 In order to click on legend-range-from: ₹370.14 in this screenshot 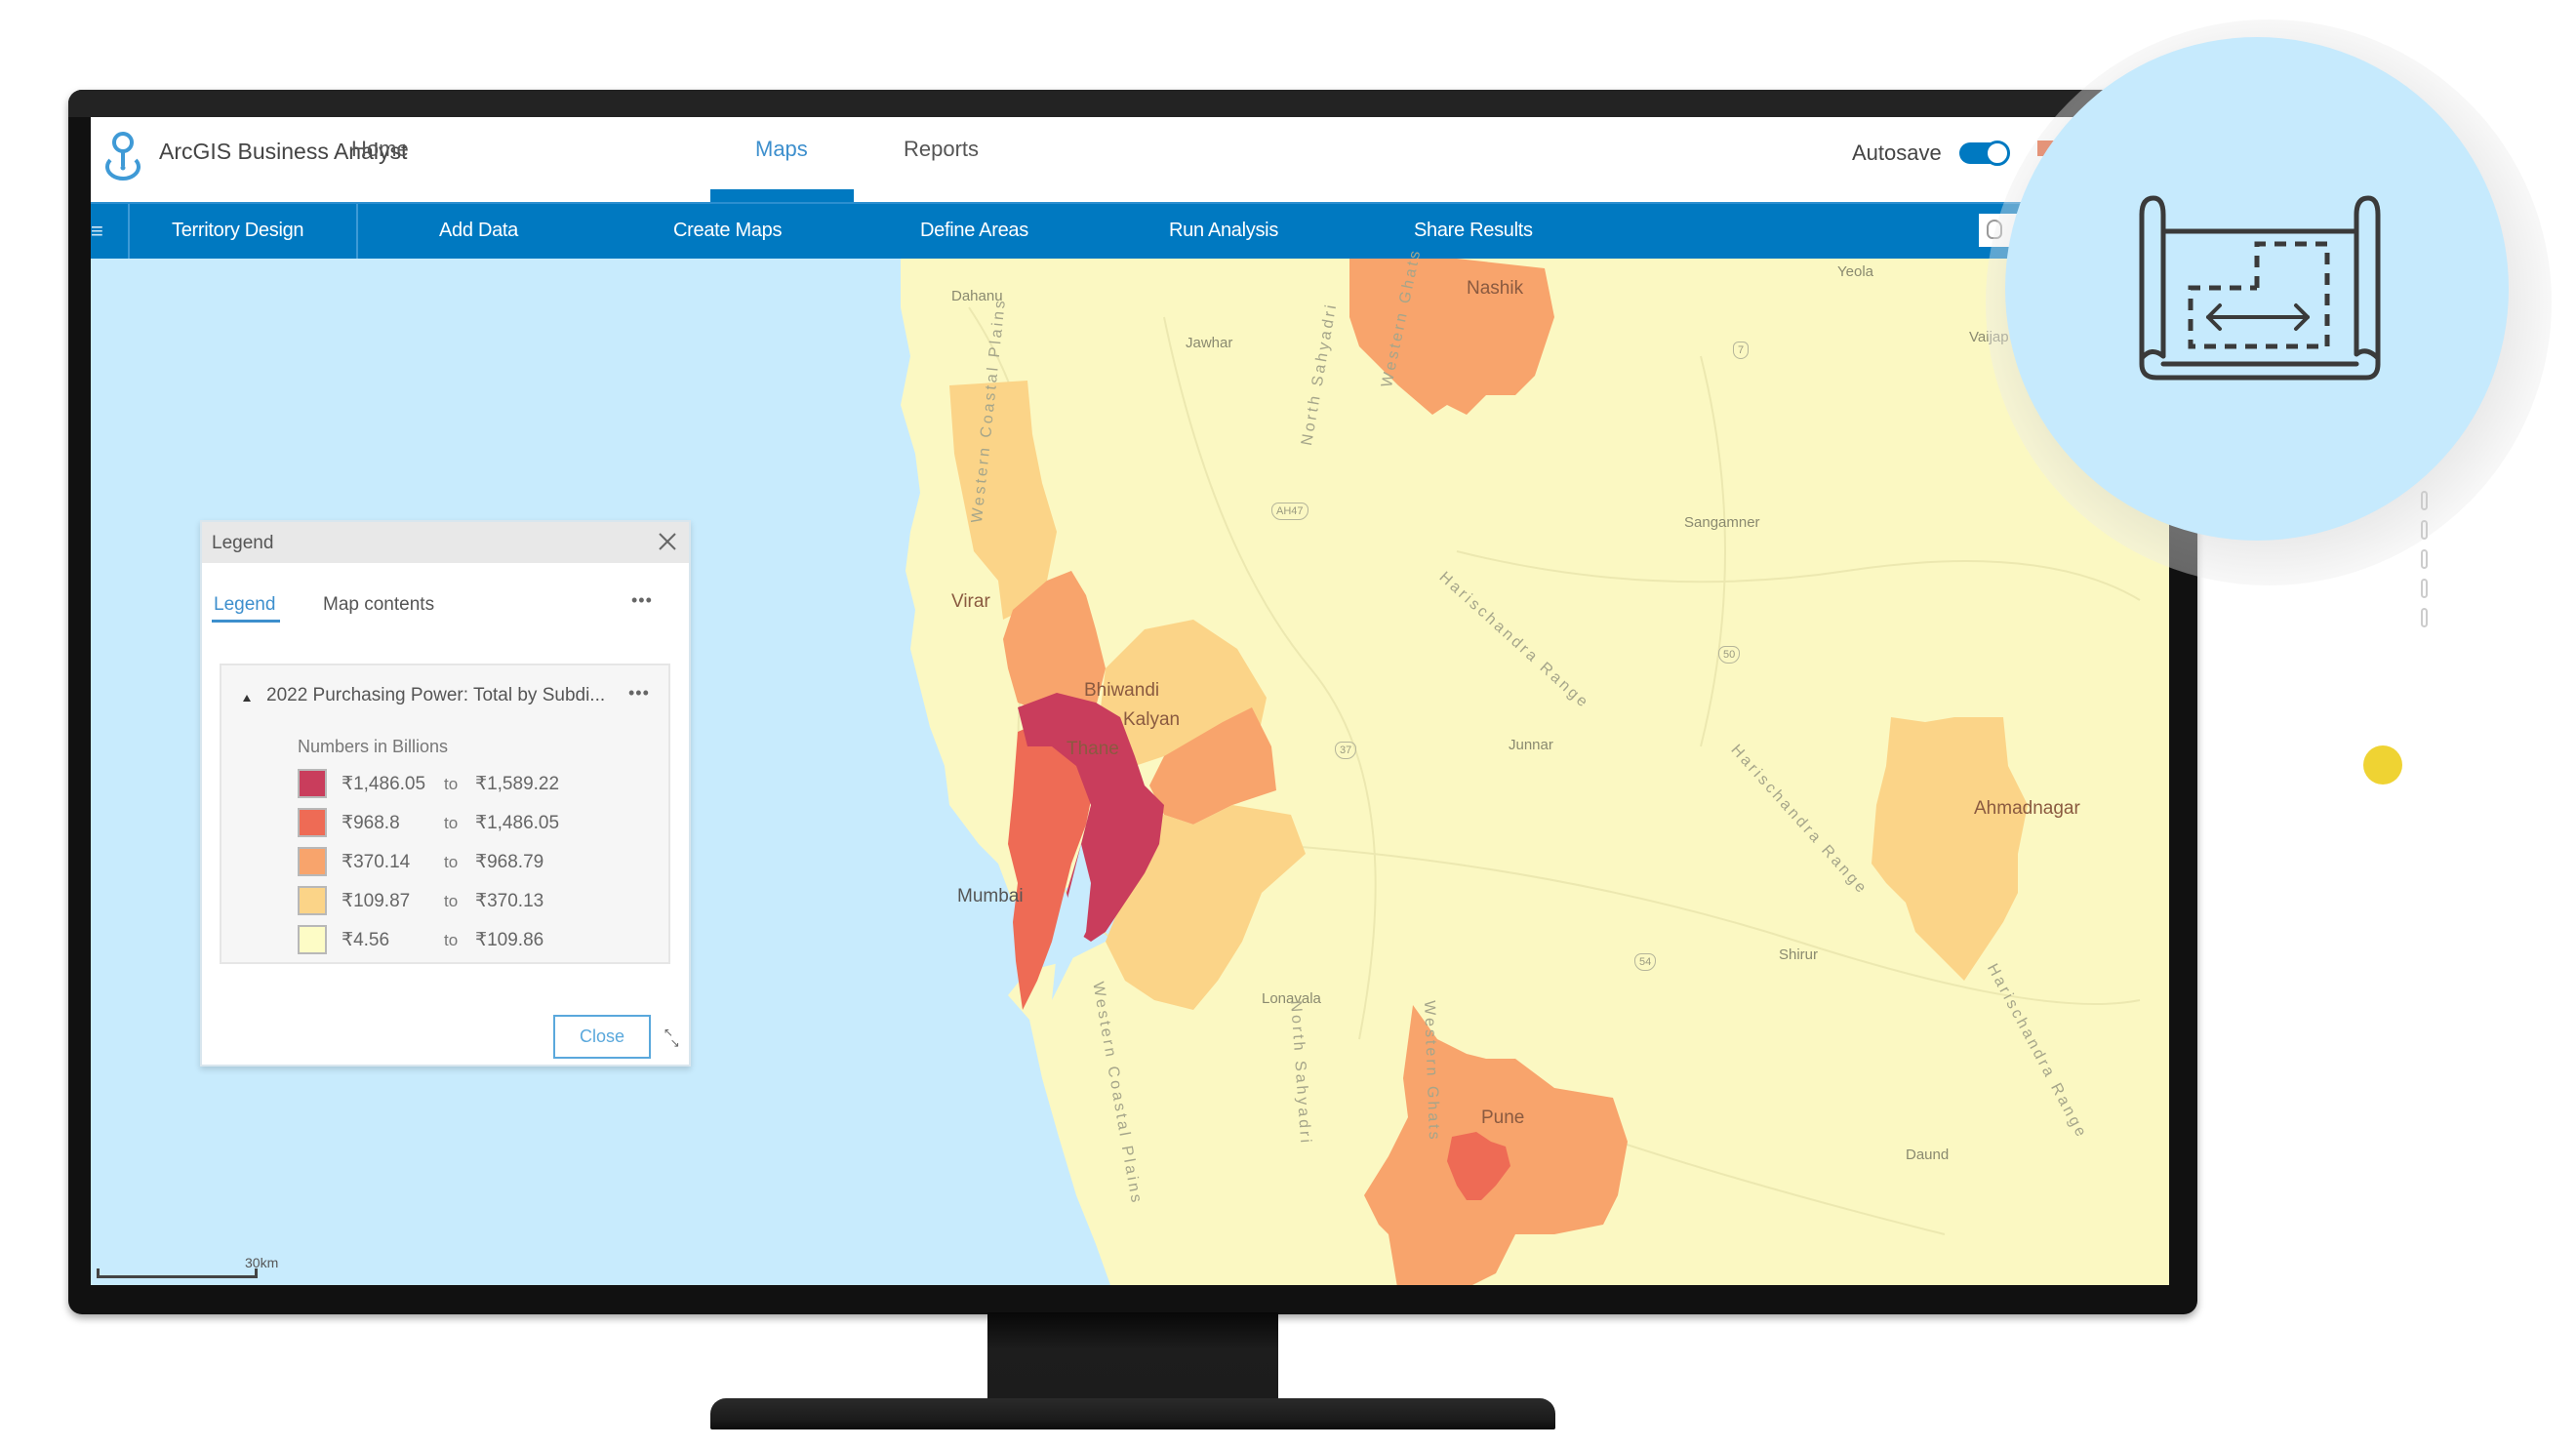, I will do `click(376, 862)`.